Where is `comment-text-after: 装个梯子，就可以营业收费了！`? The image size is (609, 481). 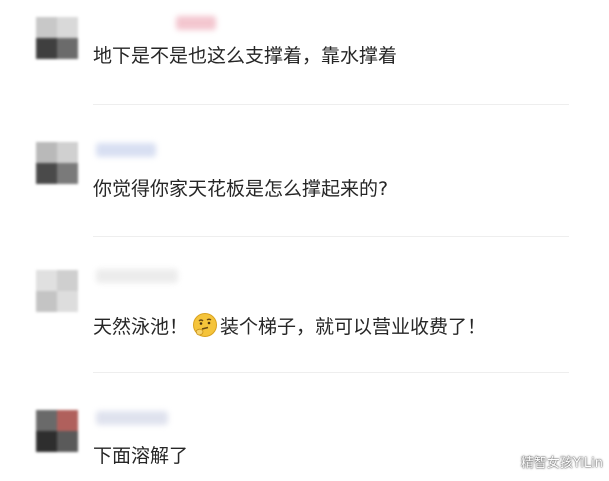 comment-text-after: 装个梯子，就可以营业收费了！ is located at coordinates (353, 327).